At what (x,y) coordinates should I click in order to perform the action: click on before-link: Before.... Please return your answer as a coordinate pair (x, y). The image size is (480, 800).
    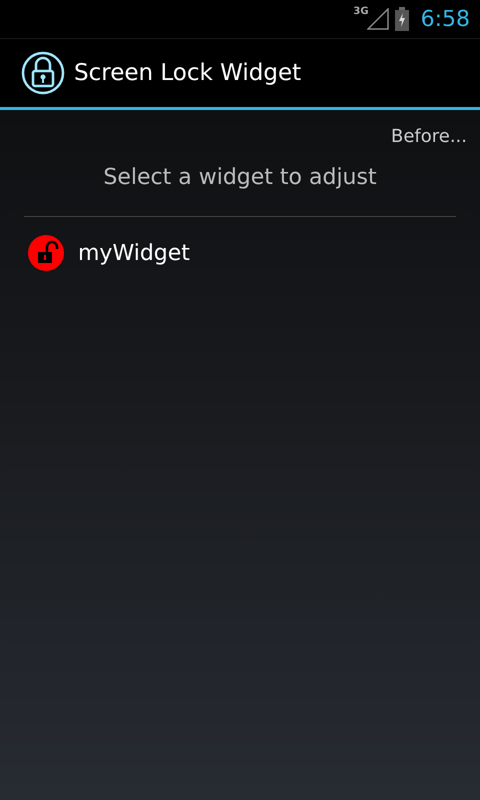
    Looking at the image, I should click on (428, 136).